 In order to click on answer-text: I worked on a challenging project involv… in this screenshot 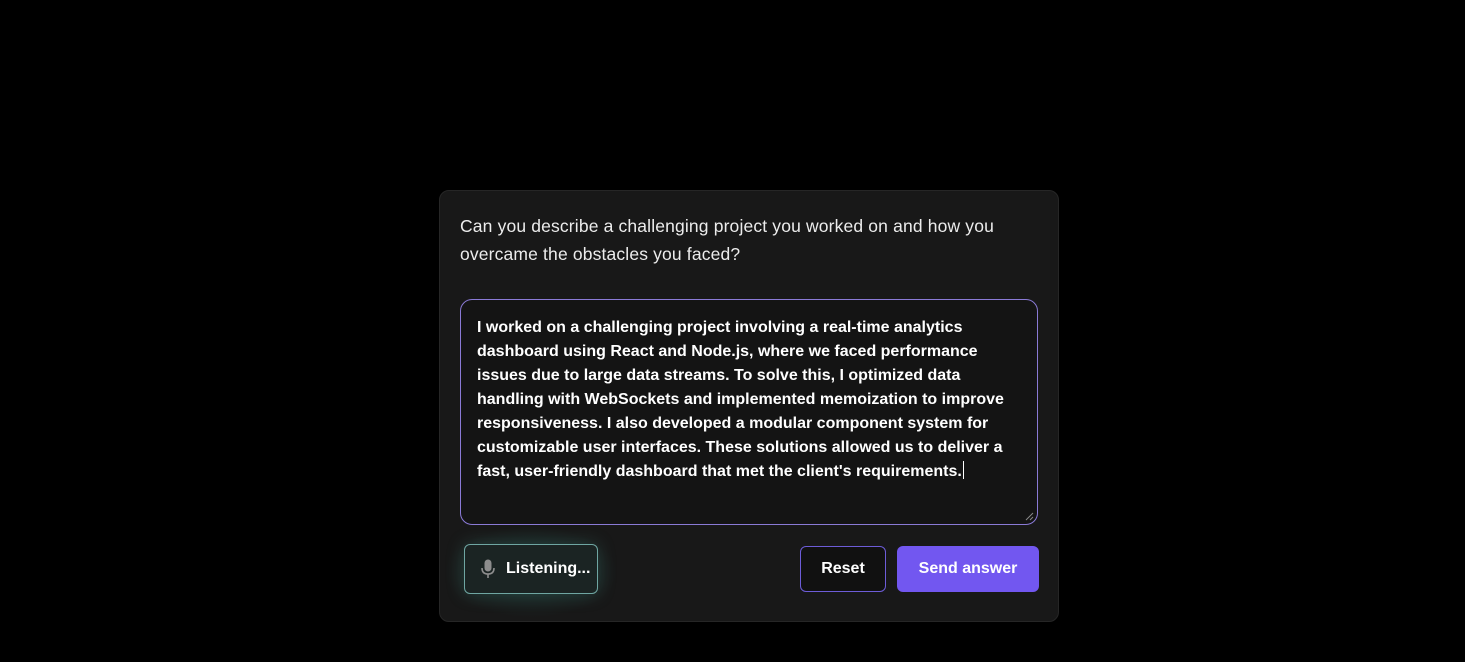, I will do `click(743, 399)`.